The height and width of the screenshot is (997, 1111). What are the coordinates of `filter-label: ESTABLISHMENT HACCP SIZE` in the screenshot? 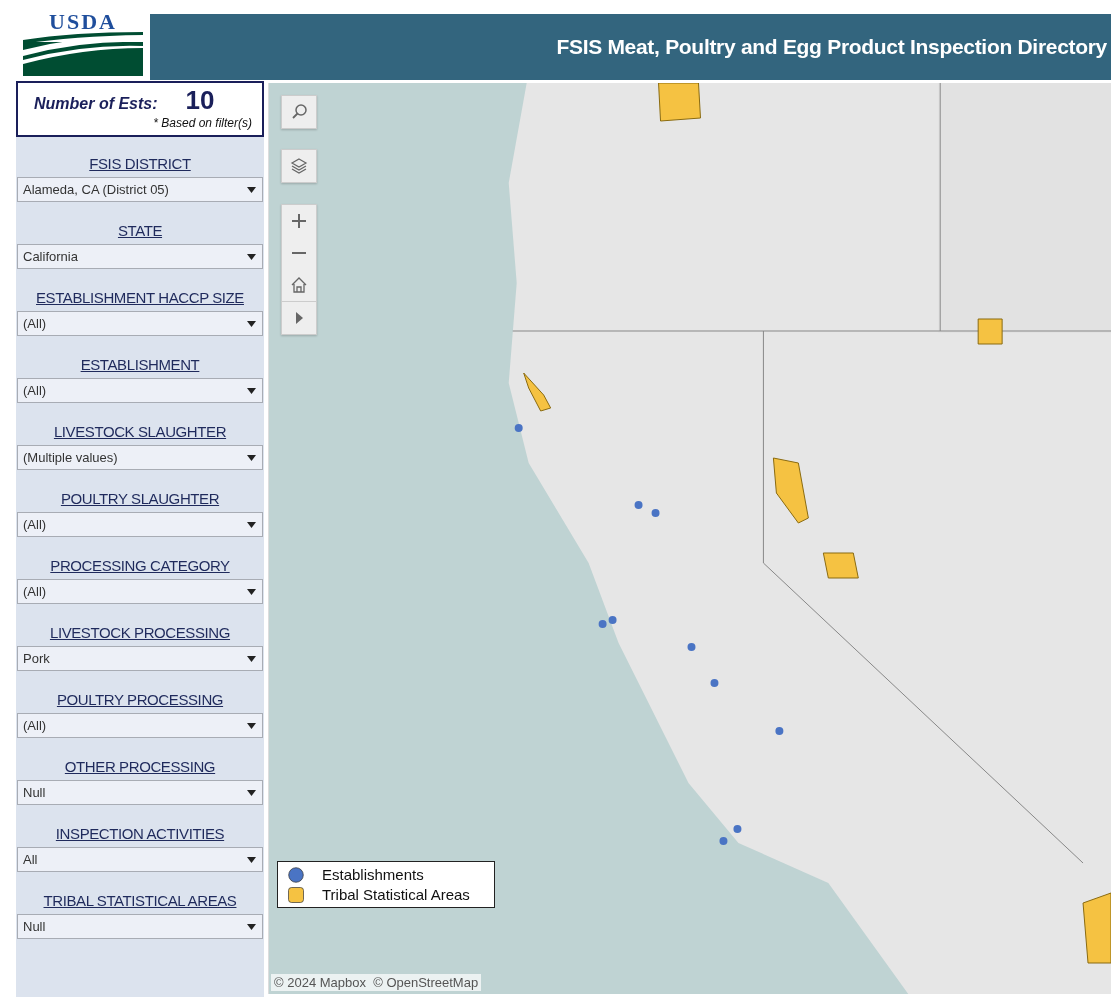 It's located at (140, 298).